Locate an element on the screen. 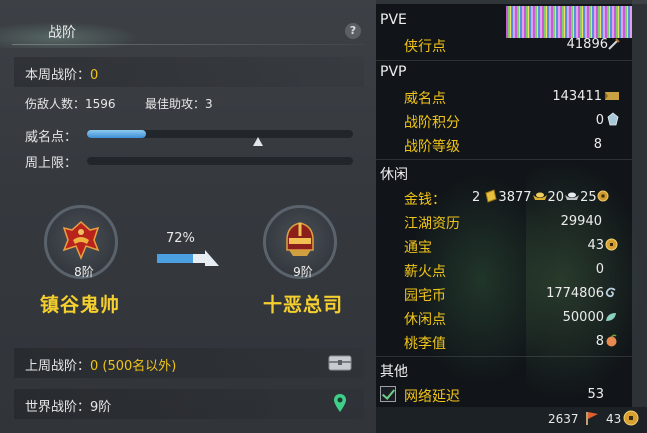 The image size is (647, 433). weekly-cap-bar is located at coordinates (220, 161).